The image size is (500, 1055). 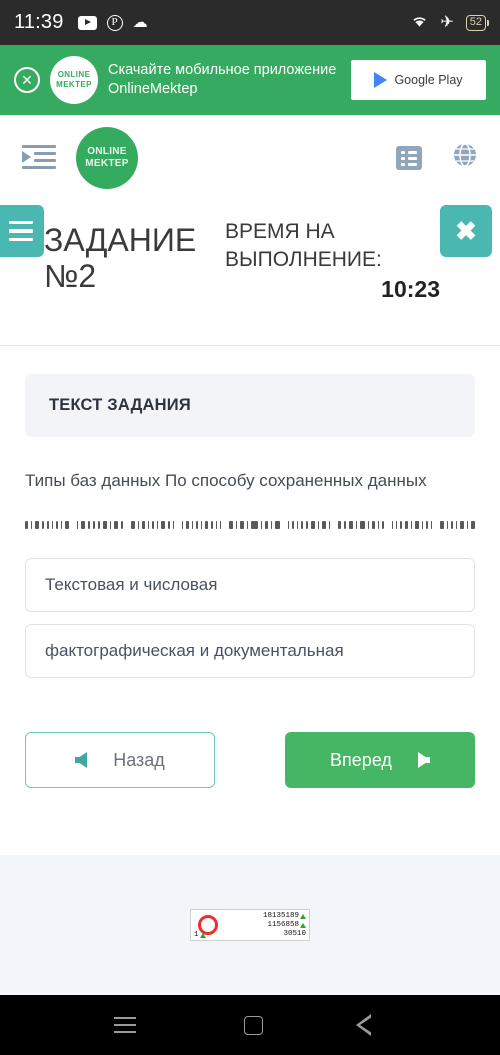 What do you see at coordinates (120, 760) in the screenshot?
I see `back-button: Назад` at bounding box center [120, 760].